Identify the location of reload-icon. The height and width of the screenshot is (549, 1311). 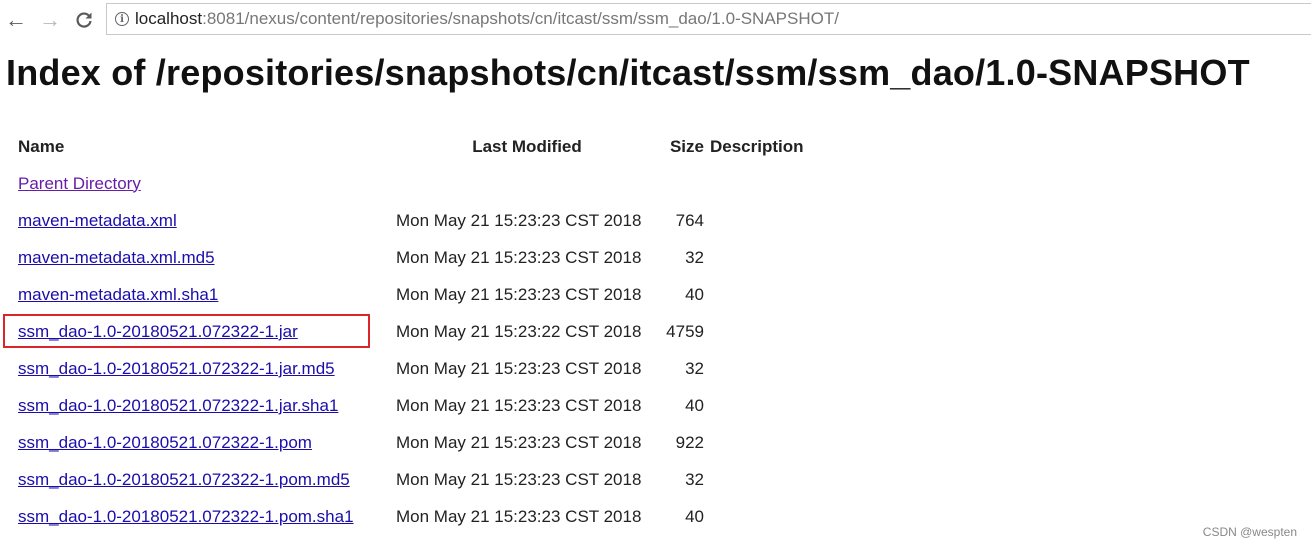
(84, 20).